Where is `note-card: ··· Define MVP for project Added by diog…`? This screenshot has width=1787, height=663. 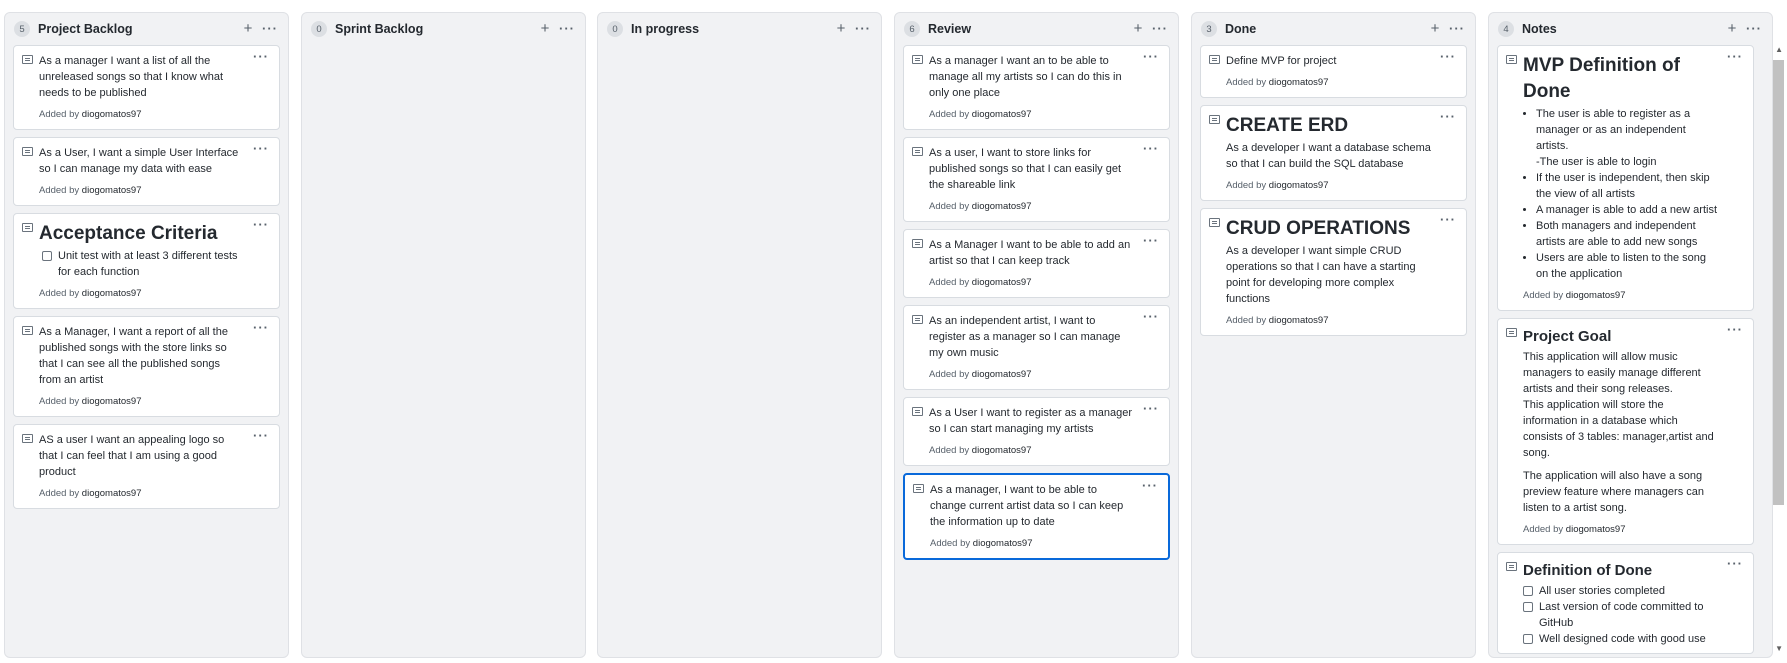
note-card: ··· Define MVP for project Added by diog… is located at coordinates (1333, 71).